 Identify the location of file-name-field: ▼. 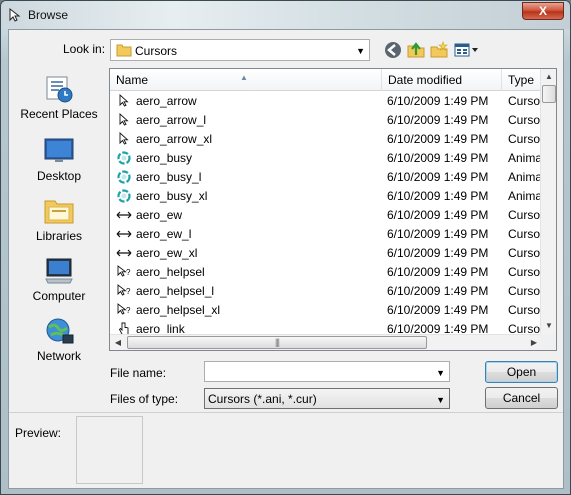
(327, 371).